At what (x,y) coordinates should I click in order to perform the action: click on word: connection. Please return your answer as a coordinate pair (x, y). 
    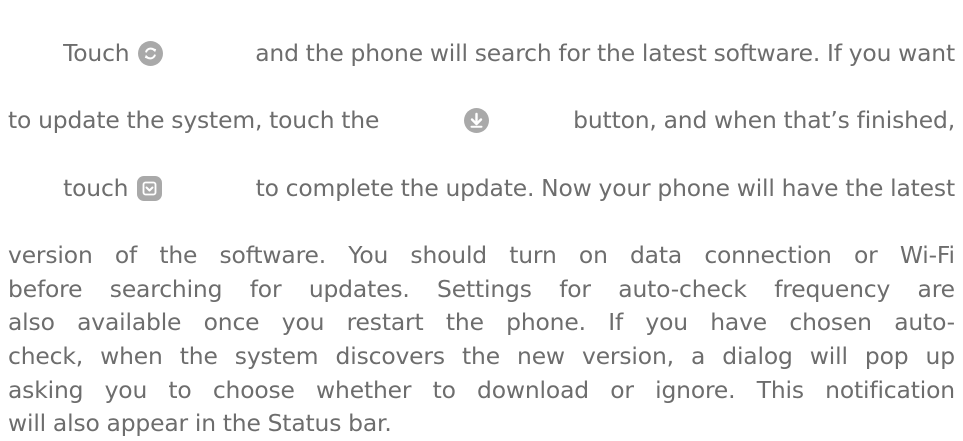
    Looking at the image, I should click on (768, 254).